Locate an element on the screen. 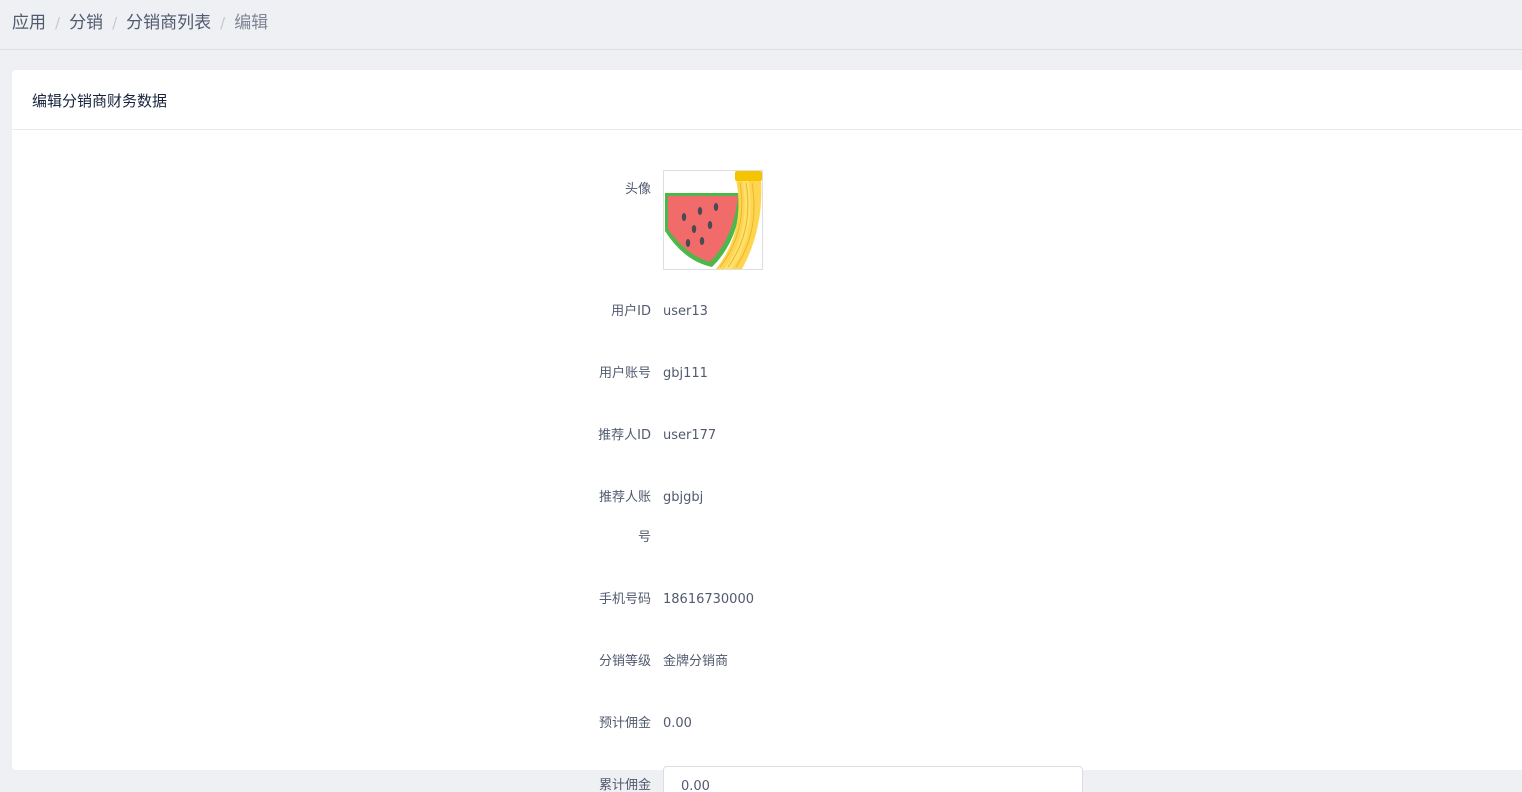 This screenshot has width=1522, height=792. phone-label: 手机号码 is located at coordinates (624, 599).